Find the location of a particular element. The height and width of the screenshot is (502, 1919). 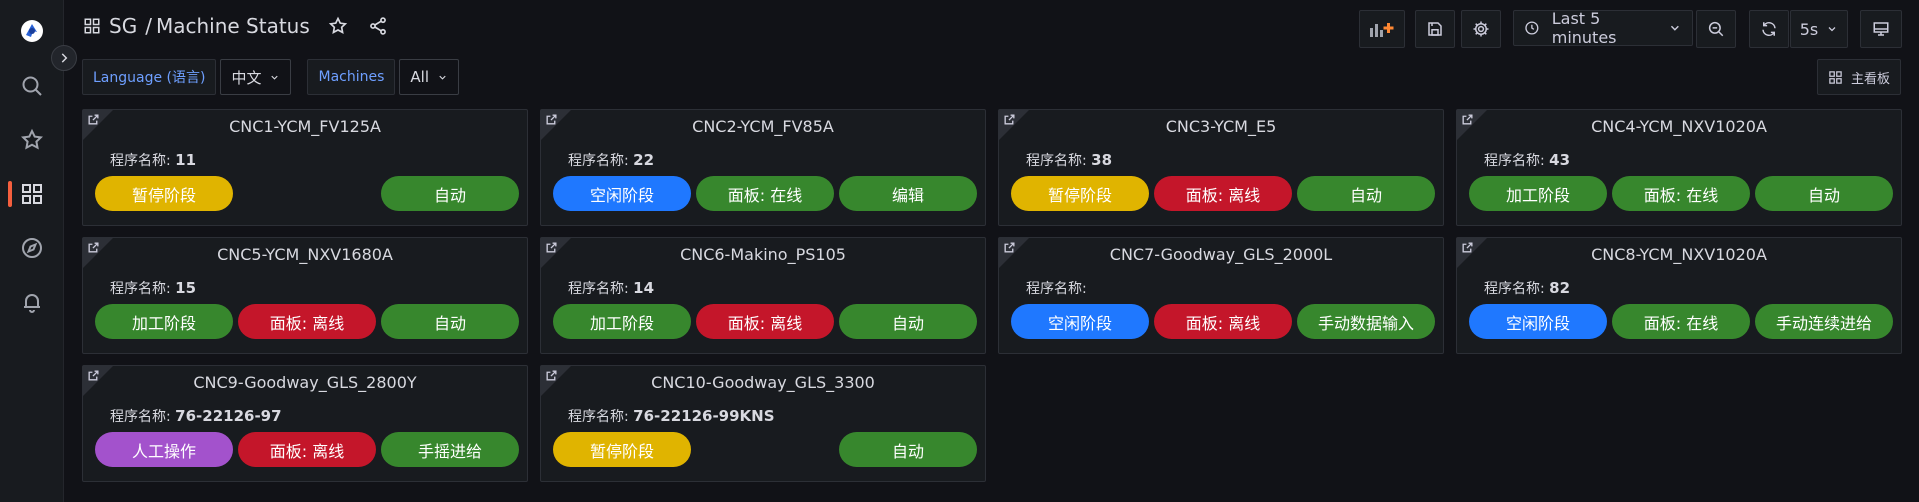

gear-icon is located at coordinates (1481, 29).